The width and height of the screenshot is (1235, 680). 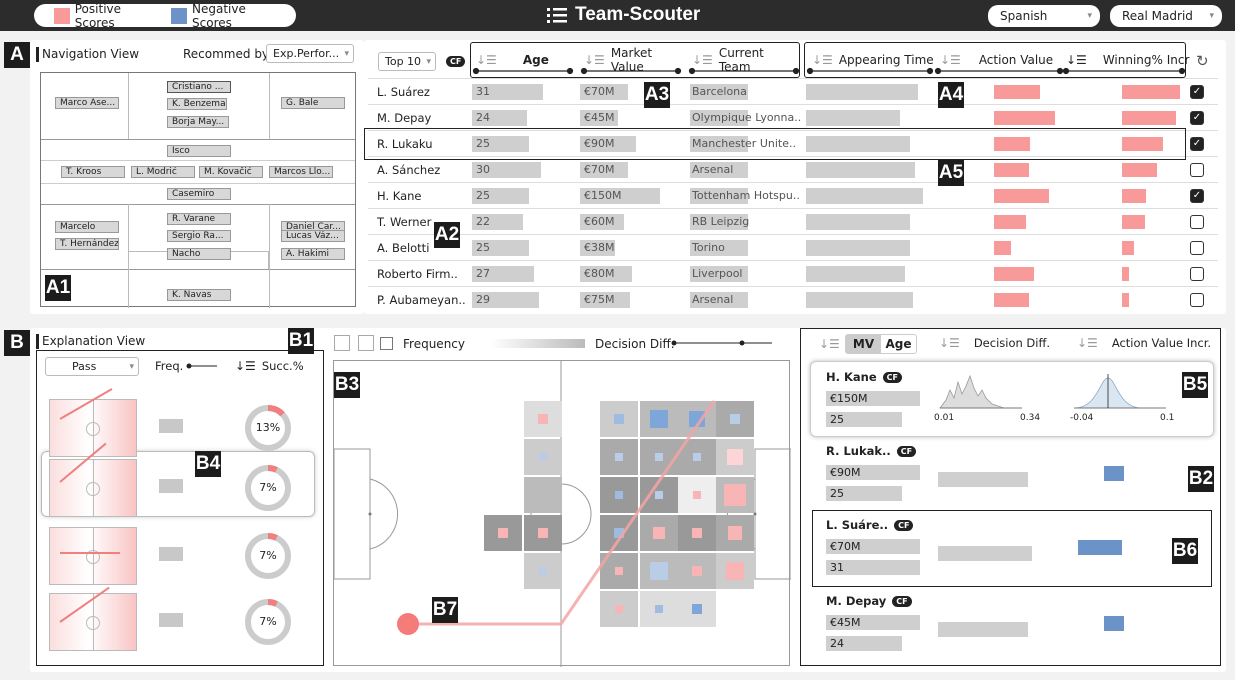 What do you see at coordinates (1166, 16) in the screenshot?
I see `team-select: Real Madrid ▾` at bounding box center [1166, 16].